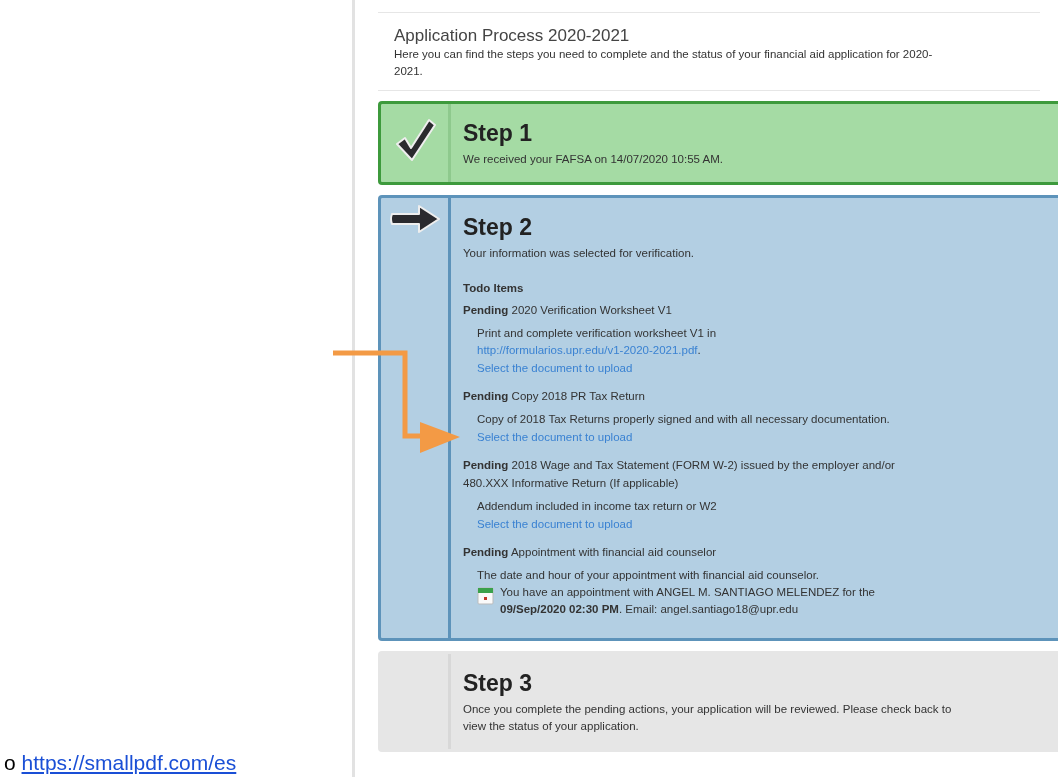 The image size is (1058, 777). I want to click on bullet-text: o, so click(10, 762).